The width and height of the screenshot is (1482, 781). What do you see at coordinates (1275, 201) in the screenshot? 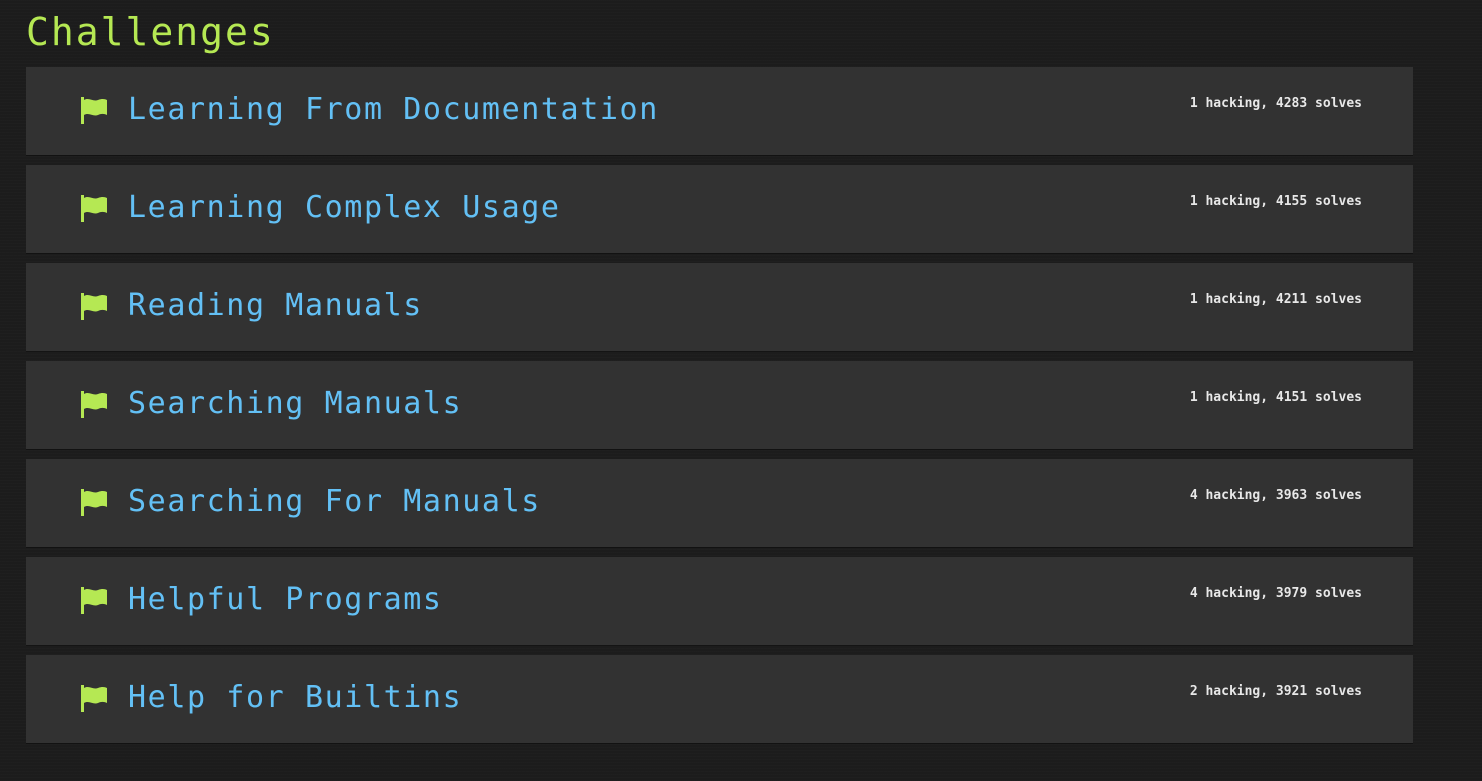
I see `challenge-stats: 1 hacking, 4155 solves` at bounding box center [1275, 201].